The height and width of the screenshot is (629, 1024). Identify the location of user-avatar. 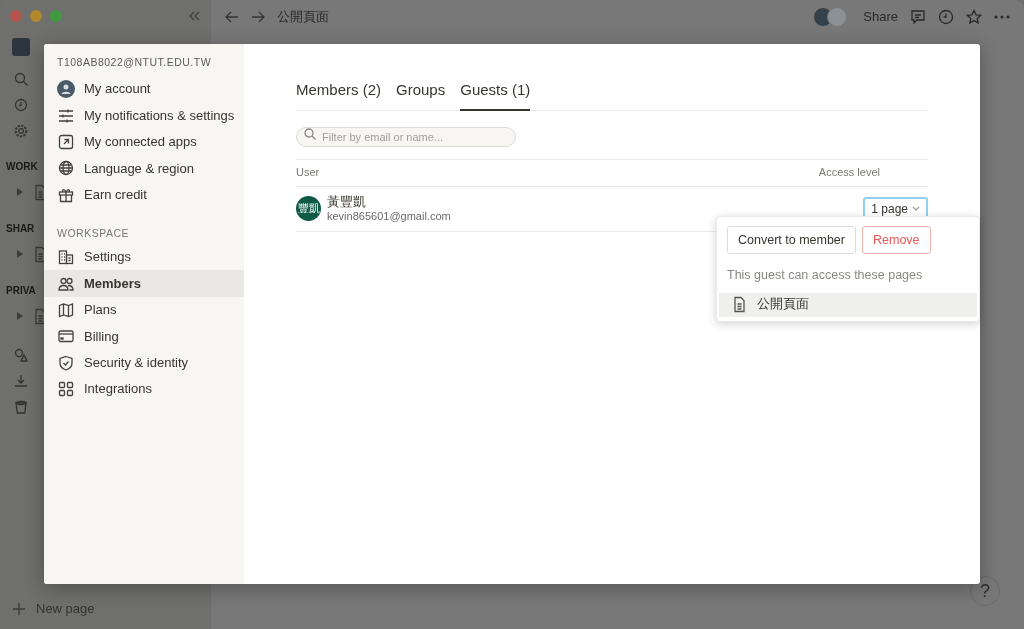
(837, 16).